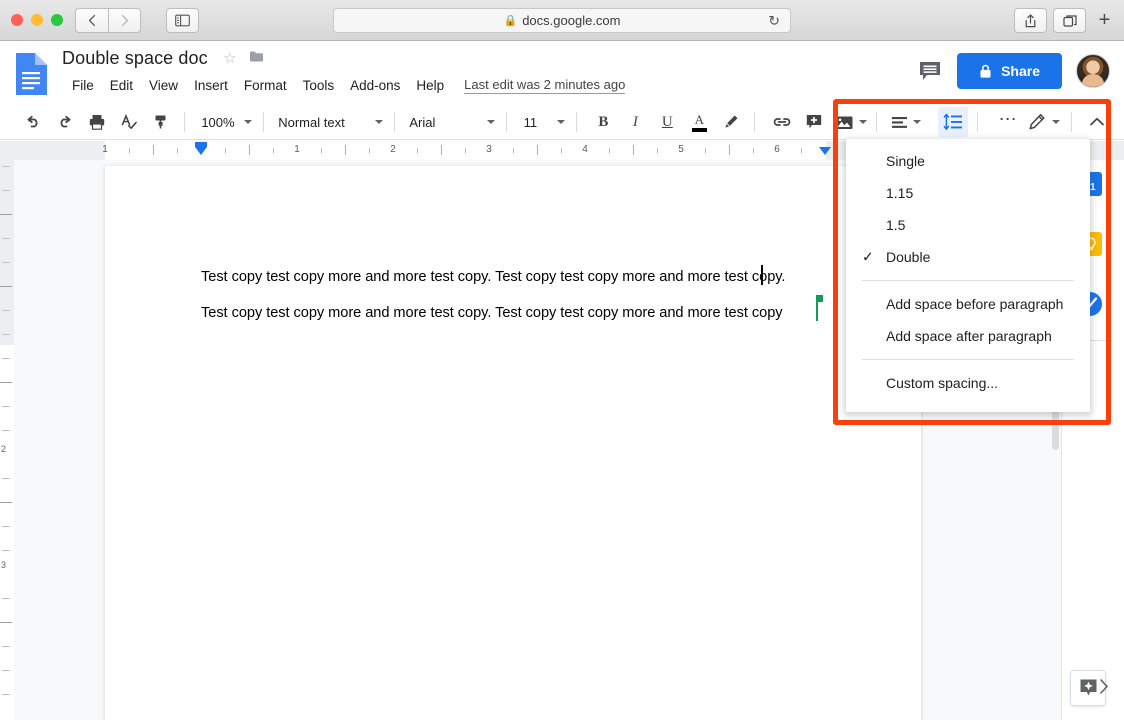  What do you see at coordinates (904, 122) in the screenshot?
I see `align-dropdown` at bounding box center [904, 122].